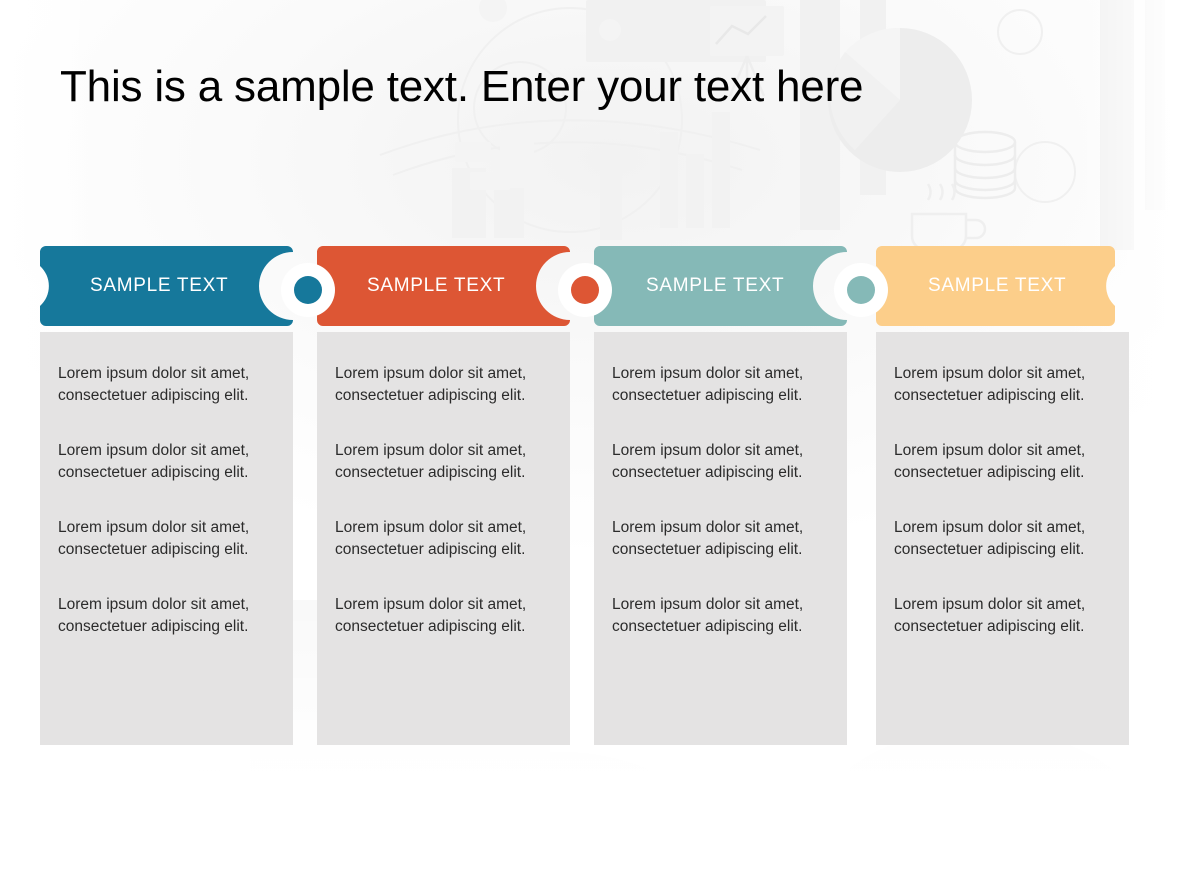 The image size is (1180, 885). Describe the element at coordinates (997, 285) in the screenshot. I see `column-4-label: SAMPLE TEXT` at that location.